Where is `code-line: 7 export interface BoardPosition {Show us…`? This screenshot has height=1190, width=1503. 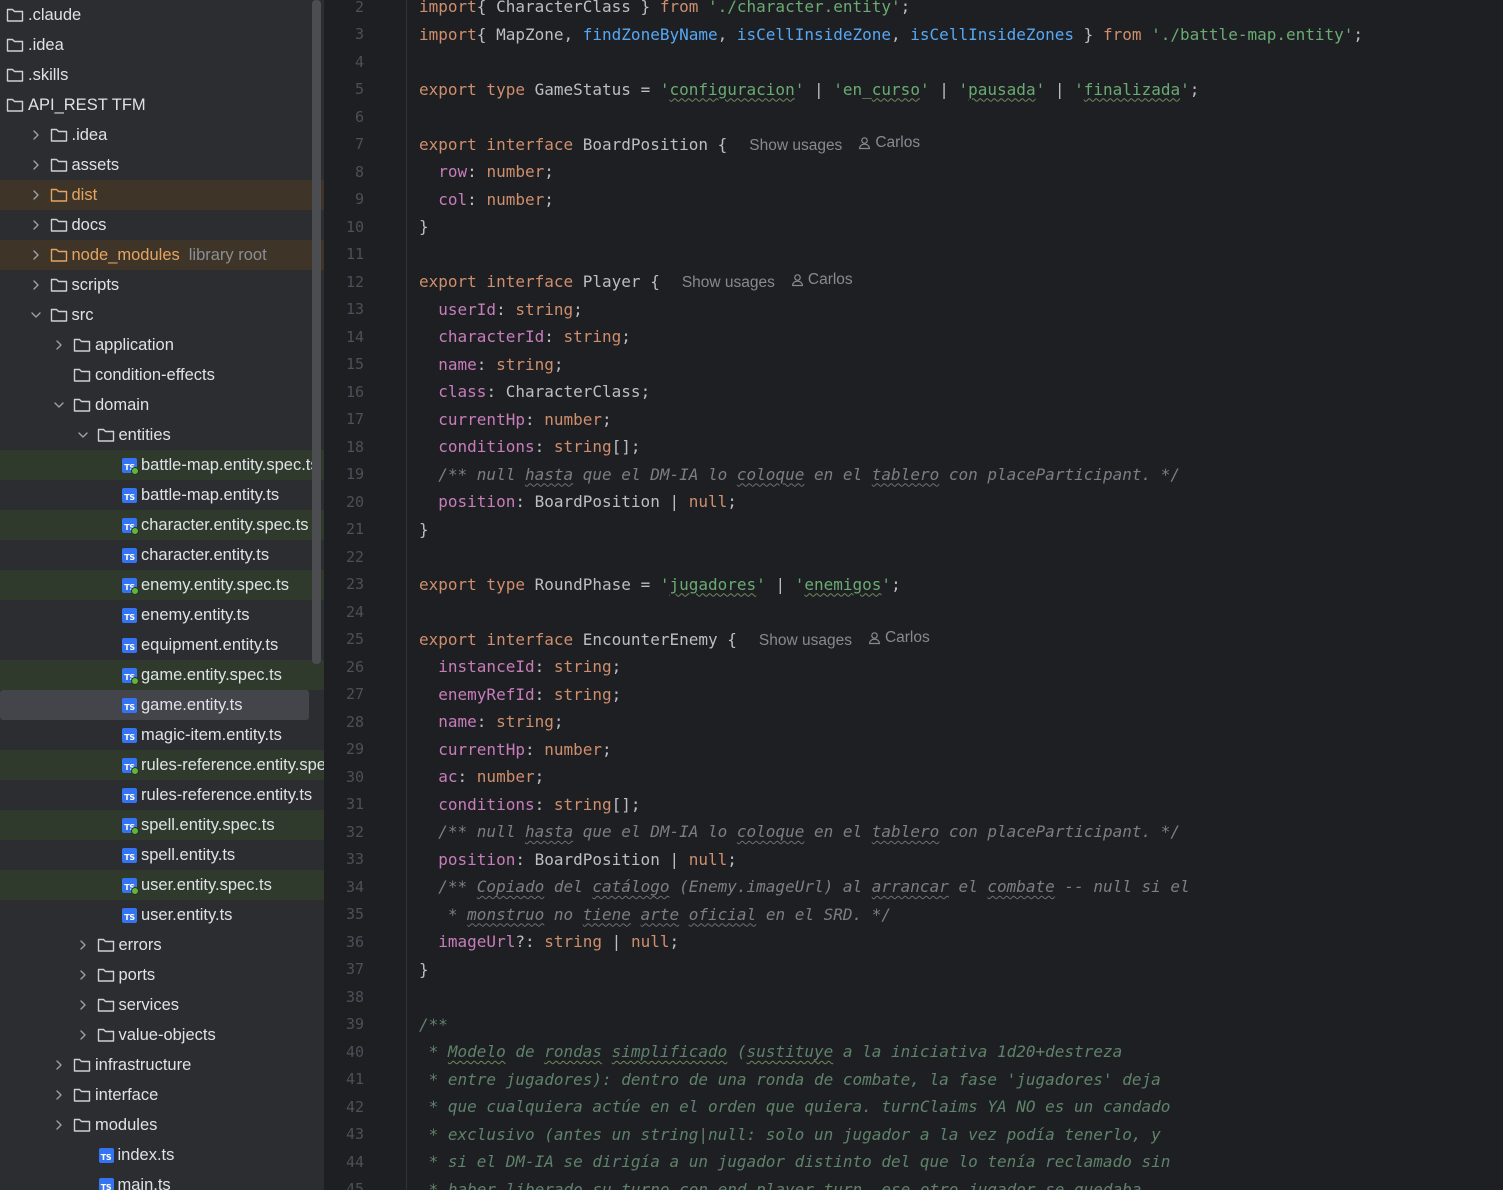 code-line: 7 export interface BoardPosition {Show us… is located at coordinates (913, 144).